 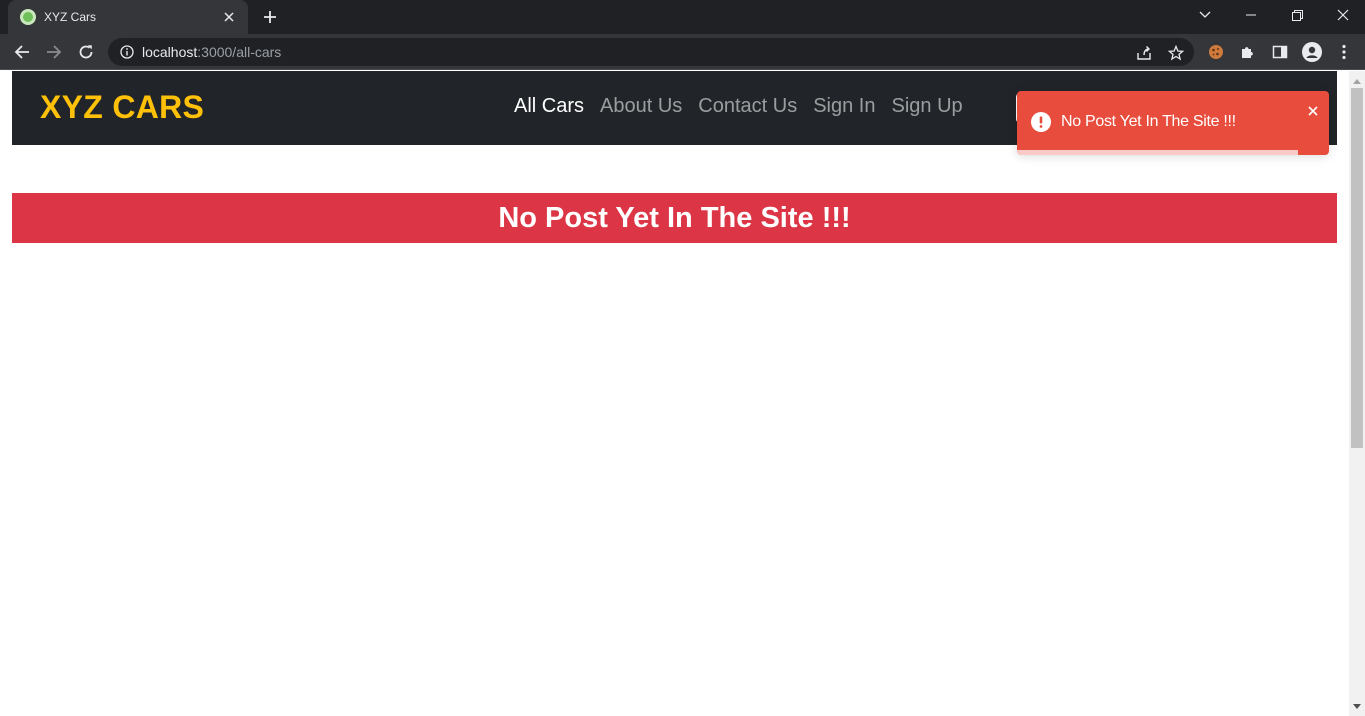 I want to click on scroll-up-arrow-icon, so click(x=1357, y=81).